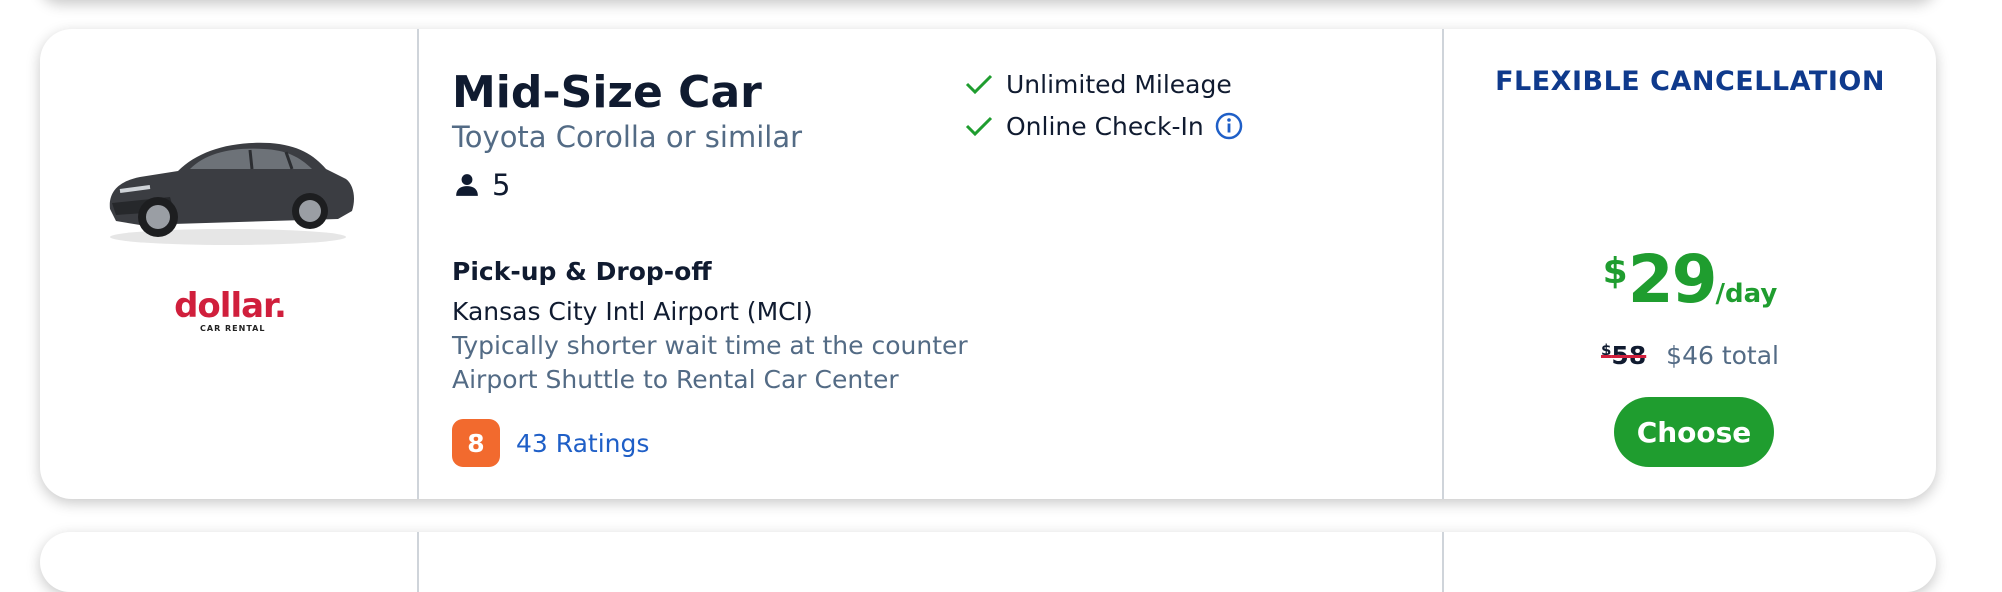 The width and height of the screenshot is (2002, 592). Describe the element at coordinates (482, 185) in the screenshot. I see `seat-count: 5` at that location.